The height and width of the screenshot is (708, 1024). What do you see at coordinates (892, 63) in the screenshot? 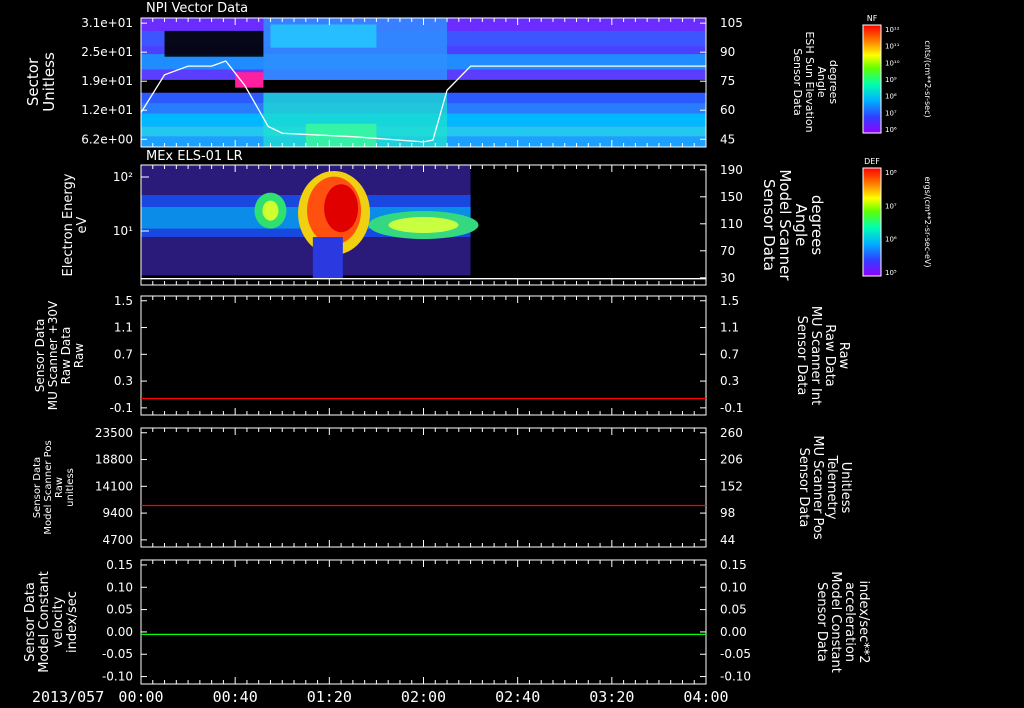
I see `colorbar-tick-label: 10¹⁰` at bounding box center [892, 63].